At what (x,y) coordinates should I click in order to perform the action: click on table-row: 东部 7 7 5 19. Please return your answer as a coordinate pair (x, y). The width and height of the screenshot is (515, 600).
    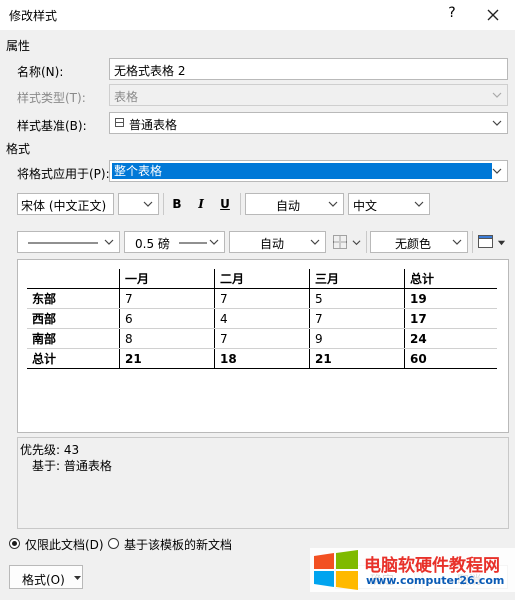
    Looking at the image, I should click on (262, 298).